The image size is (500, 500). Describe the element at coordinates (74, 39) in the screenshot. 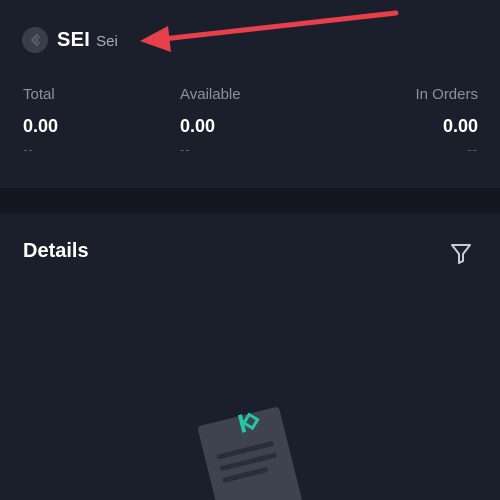

I see `coin-symbol: SEI` at that location.